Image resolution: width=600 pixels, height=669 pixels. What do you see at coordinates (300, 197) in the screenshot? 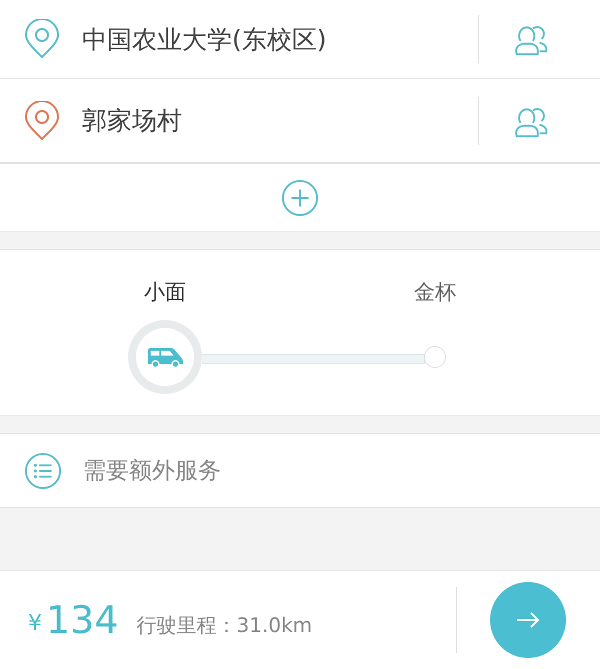
I see `add-icon` at bounding box center [300, 197].